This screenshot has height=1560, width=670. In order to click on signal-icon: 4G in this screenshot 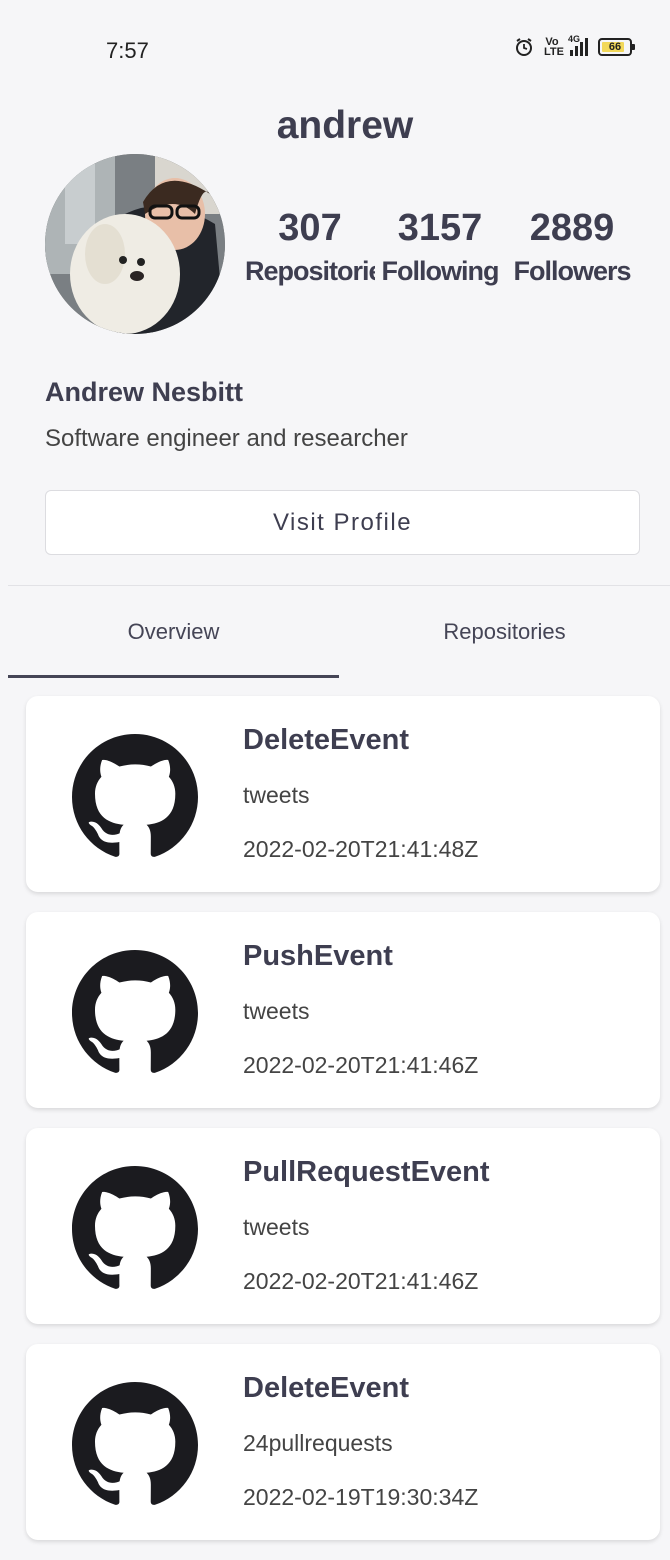, I will do `click(578, 45)`.